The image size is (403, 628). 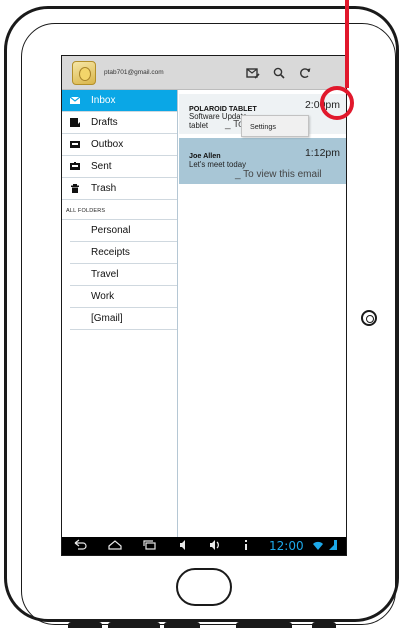 What do you see at coordinates (204, 546) in the screenshot?
I see `system-bar: 12:00` at bounding box center [204, 546].